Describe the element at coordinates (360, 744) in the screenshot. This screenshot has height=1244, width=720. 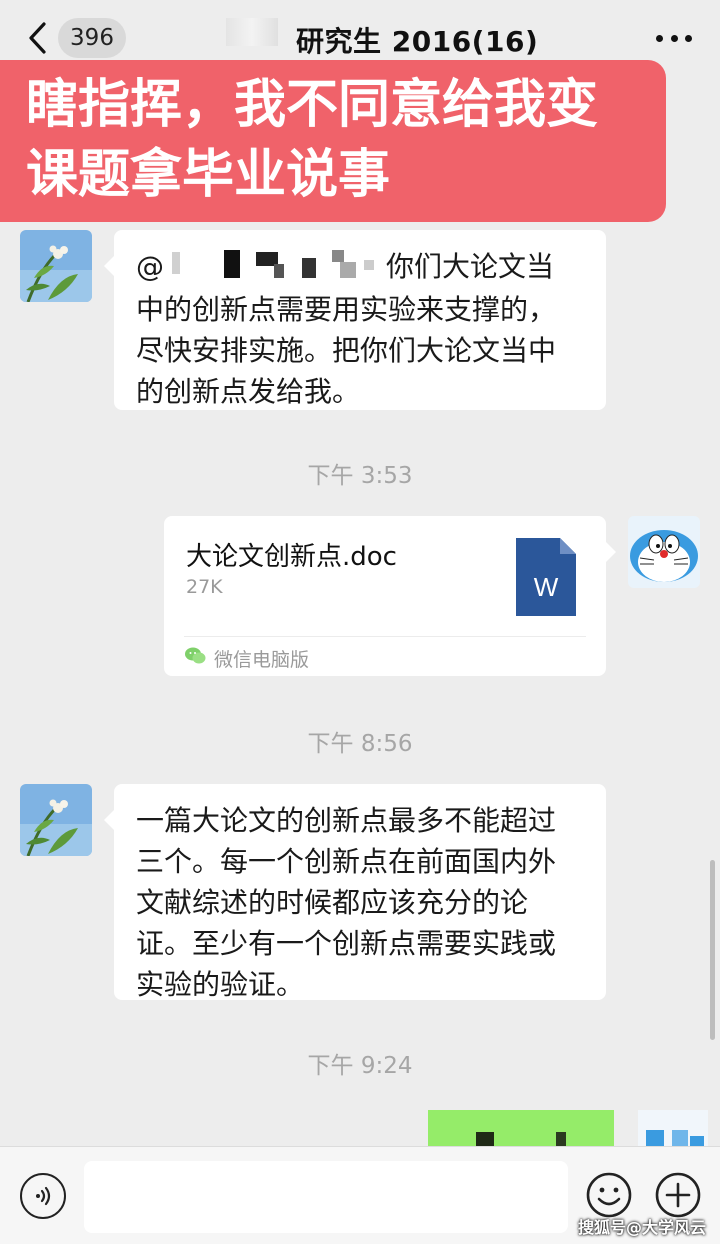
I see `timestamp: 下午 8:56` at that location.